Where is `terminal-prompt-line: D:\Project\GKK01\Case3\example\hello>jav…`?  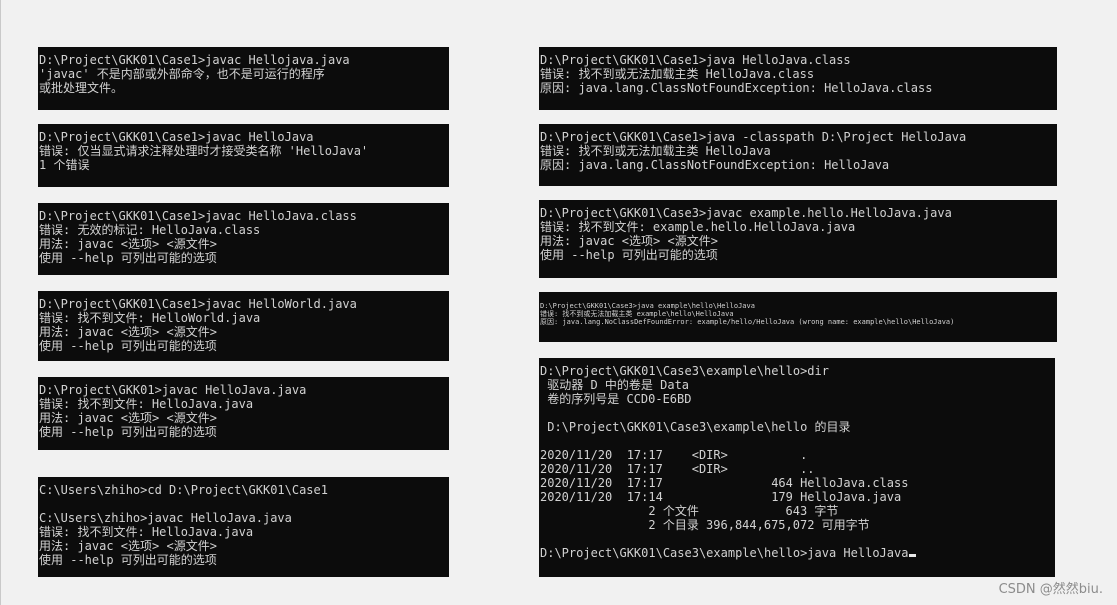
terminal-prompt-line: D:\Project\GKK01\Case3\example\hello>jav… is located at coordinates (797, 553).